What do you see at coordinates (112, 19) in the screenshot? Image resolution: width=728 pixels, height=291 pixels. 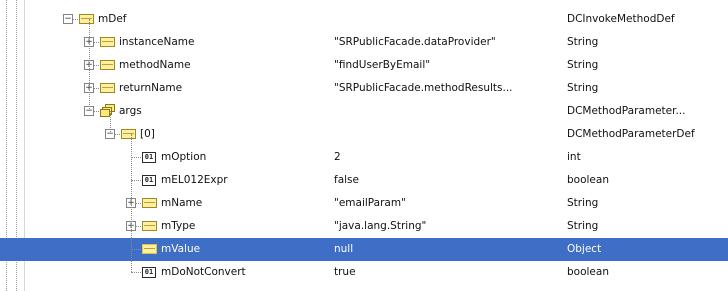 I see `variable-name: mDef` at bounding box center [112, 19].